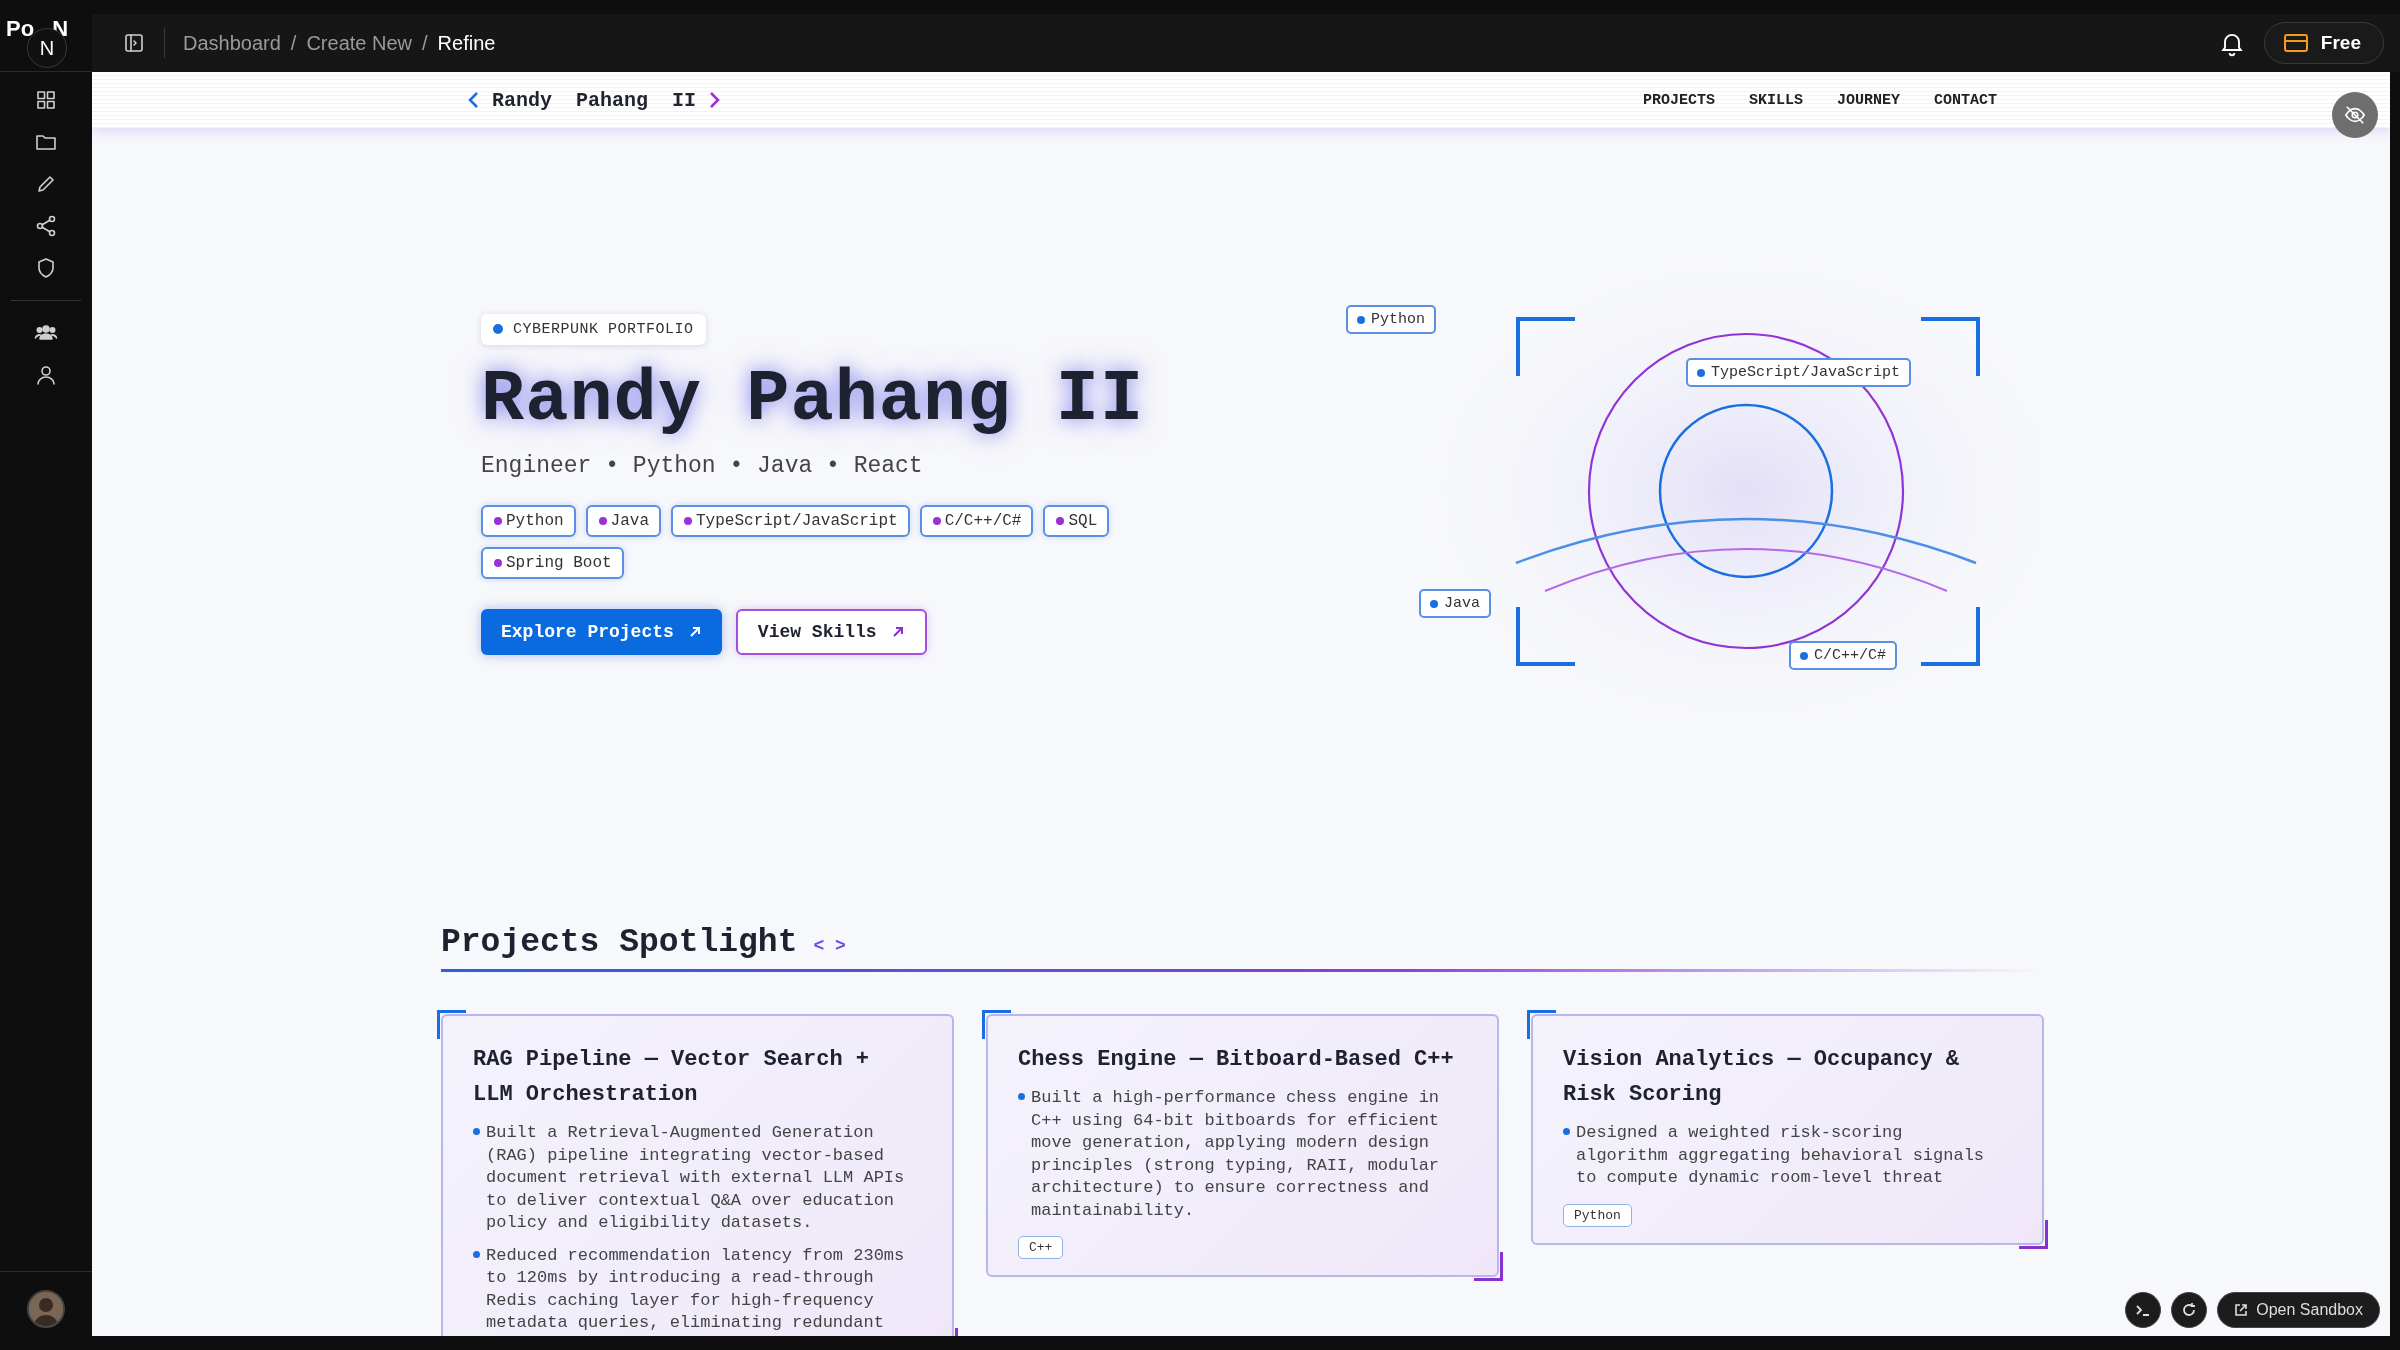 This screenshot has height=1350, width=2400. What do you see at coordinates (594, 100) in the screenshot?
I see `brand-name: Randy Pahang II` at bounding box center [594, 100].